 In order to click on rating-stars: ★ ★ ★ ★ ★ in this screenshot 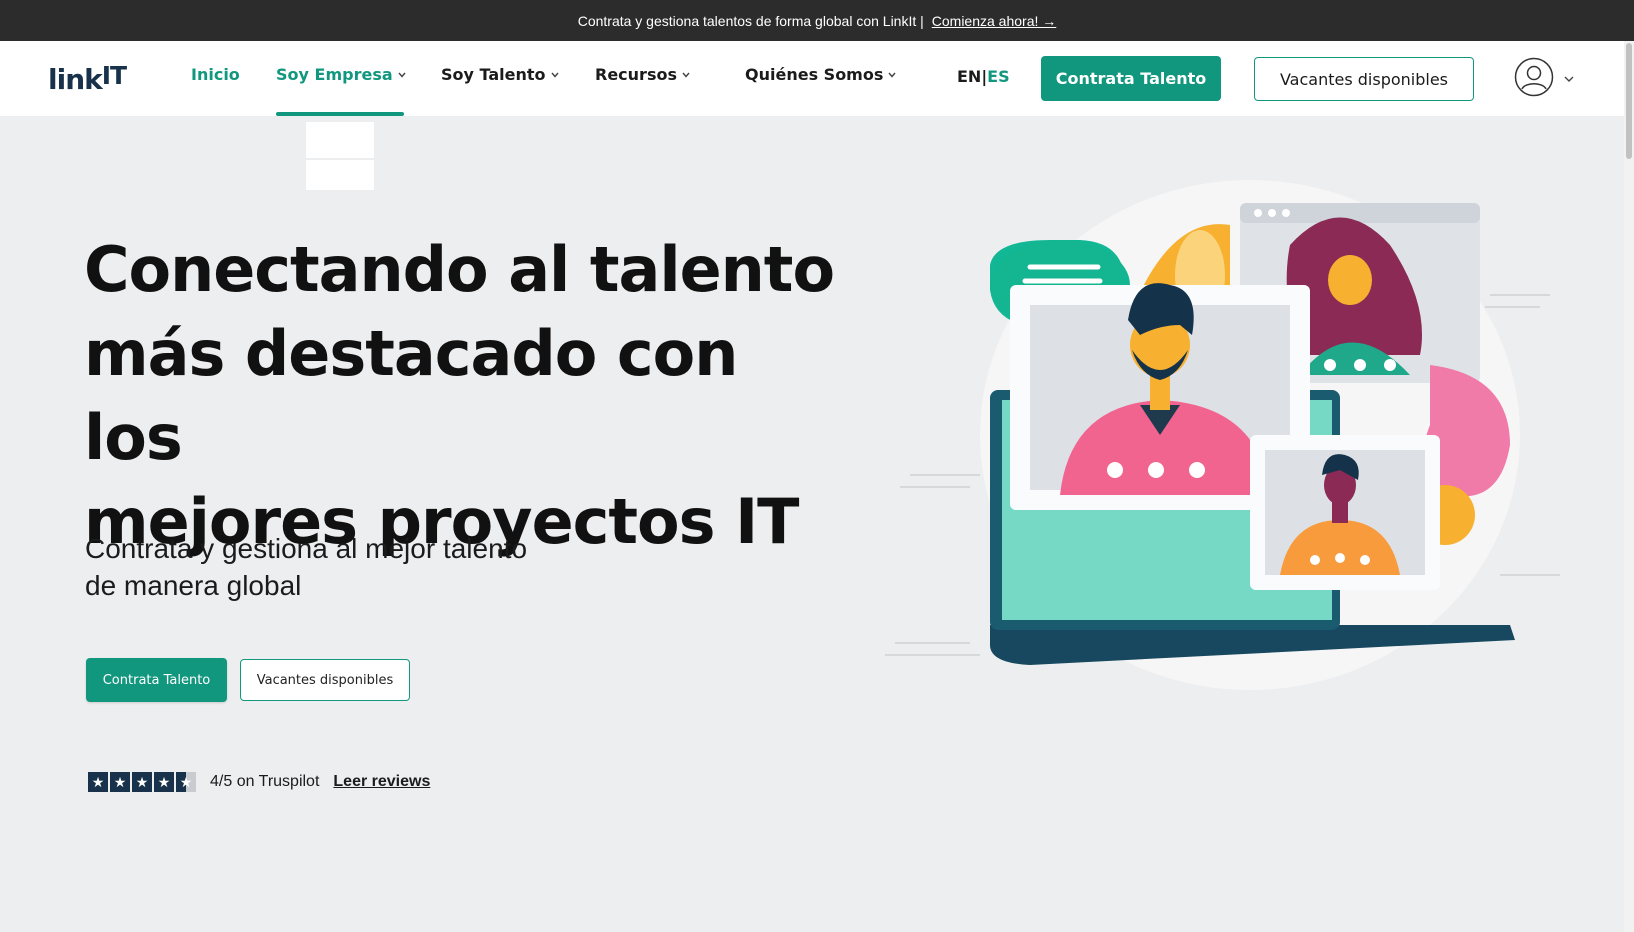, I will do `click(142, 782)`.